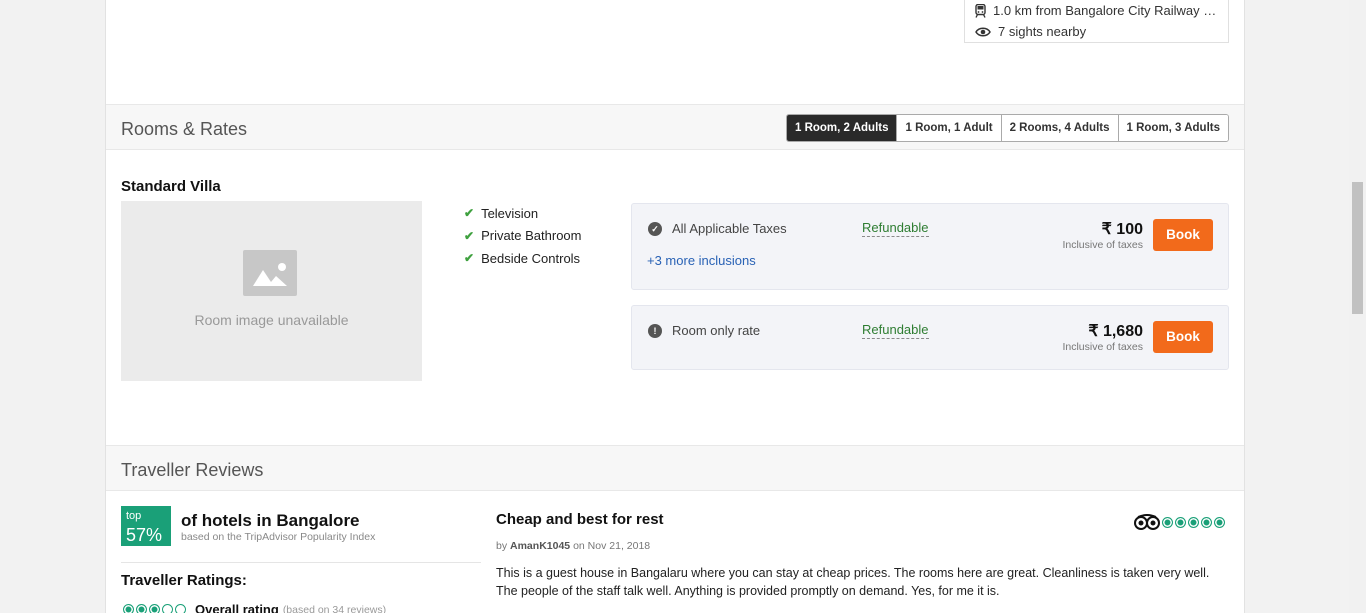  I want to click on popularity-rank-badge: top 57%, so click(146, 526).